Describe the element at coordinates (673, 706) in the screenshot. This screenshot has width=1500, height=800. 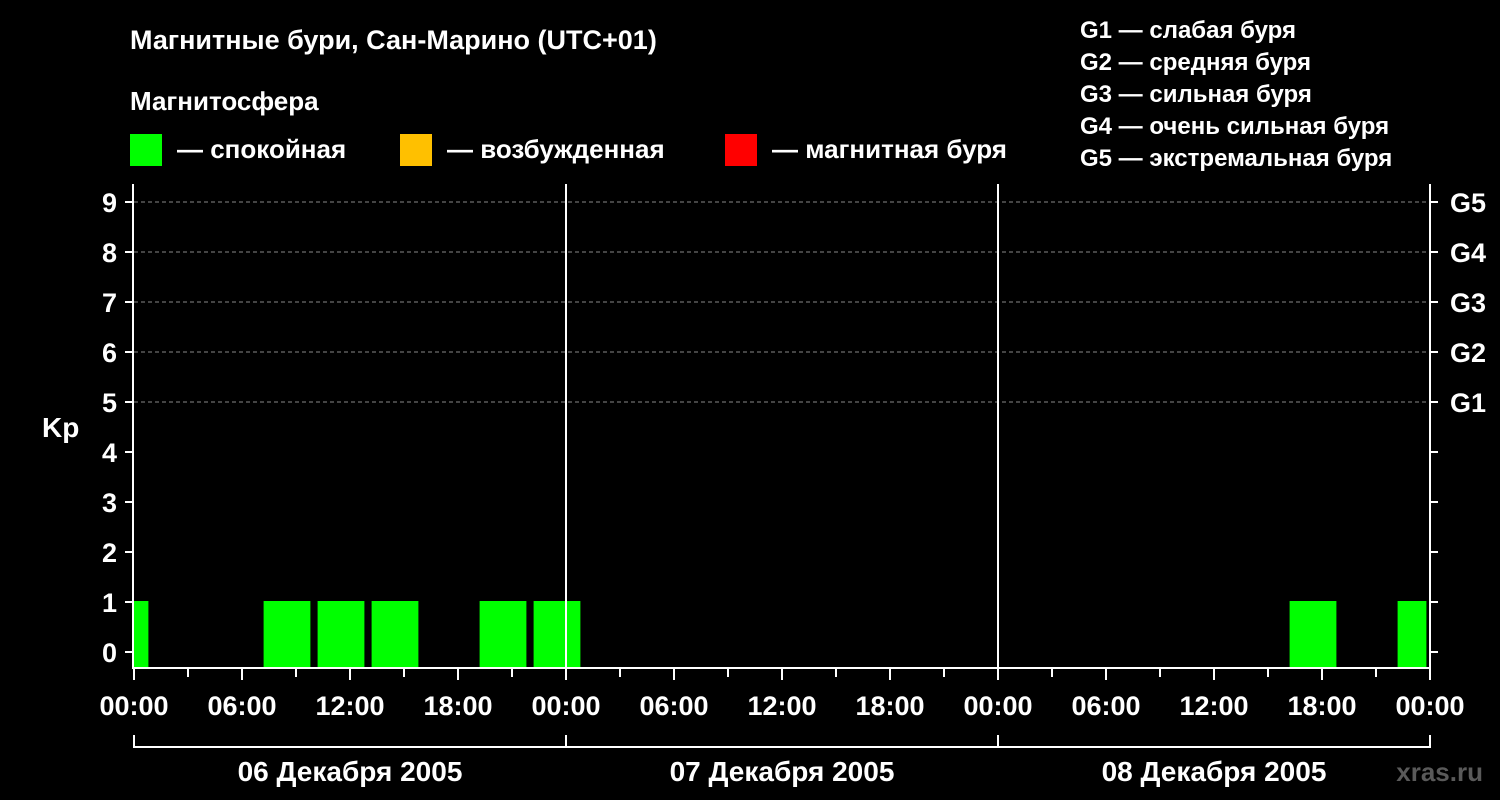
I see `x-tick-label-5: 06:00` at that location.